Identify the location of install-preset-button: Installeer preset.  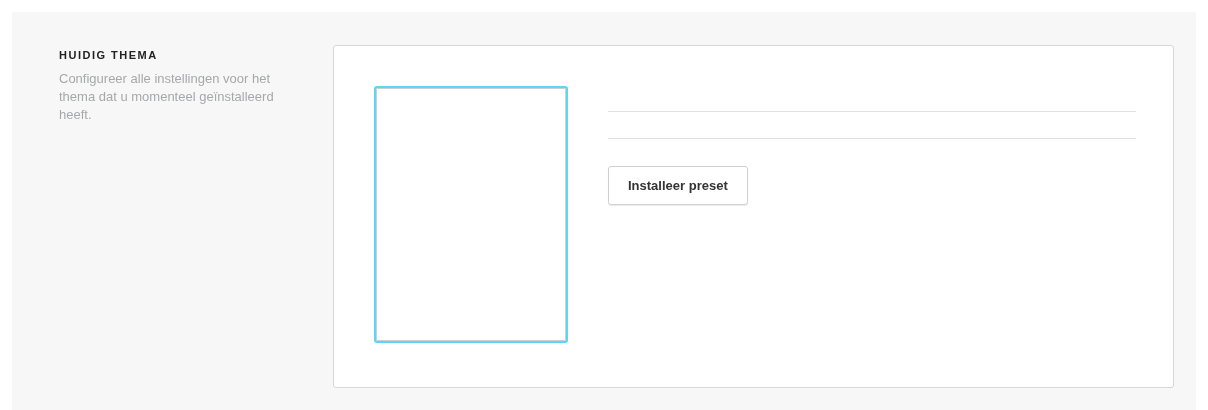
(678, 185).